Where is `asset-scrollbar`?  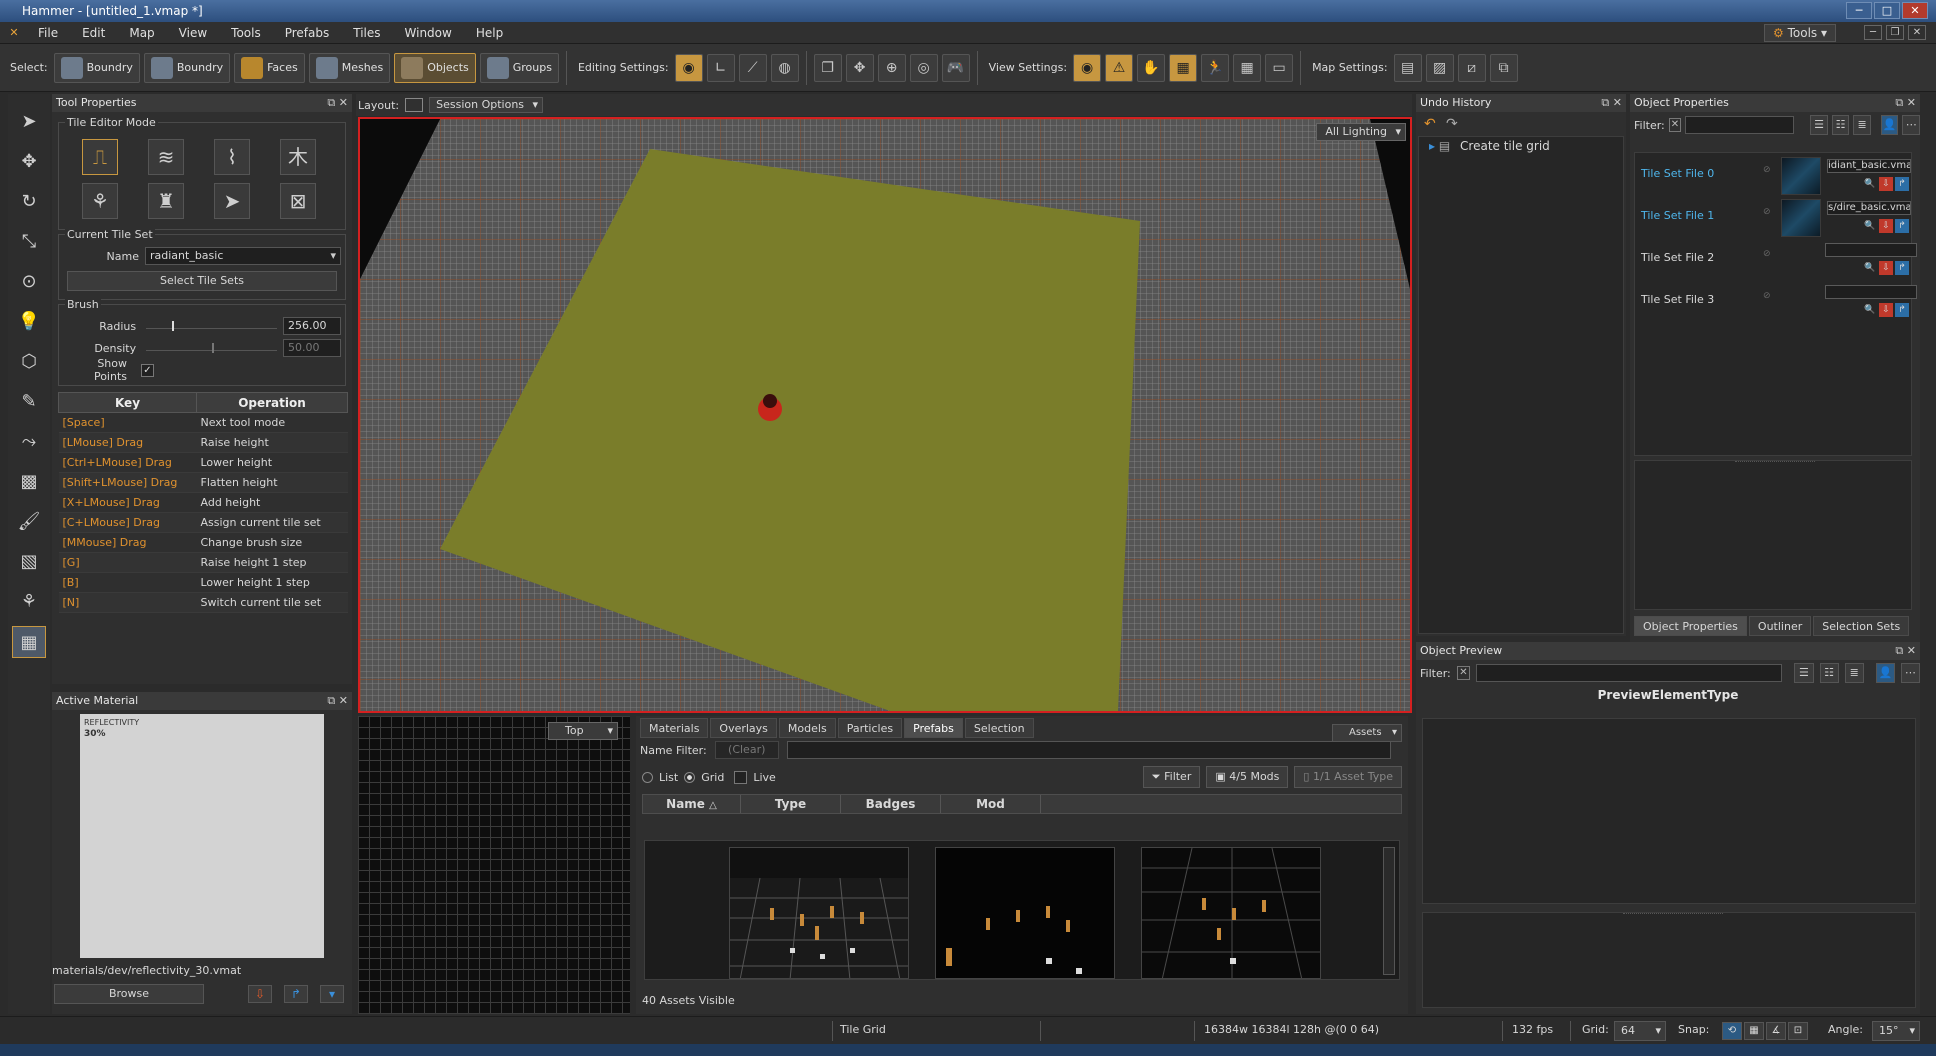 asset-scrollbar is located at coordinates (1389, 911).